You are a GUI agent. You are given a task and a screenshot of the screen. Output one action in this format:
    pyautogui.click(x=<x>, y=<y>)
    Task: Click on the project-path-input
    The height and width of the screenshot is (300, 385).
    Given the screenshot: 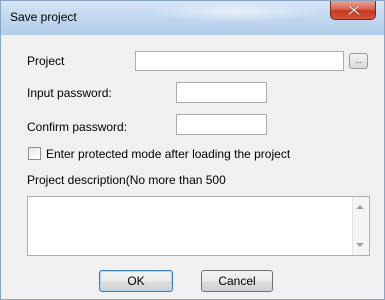 What is the action you would take?
    pyautogui.click(x=239, y=61)
    